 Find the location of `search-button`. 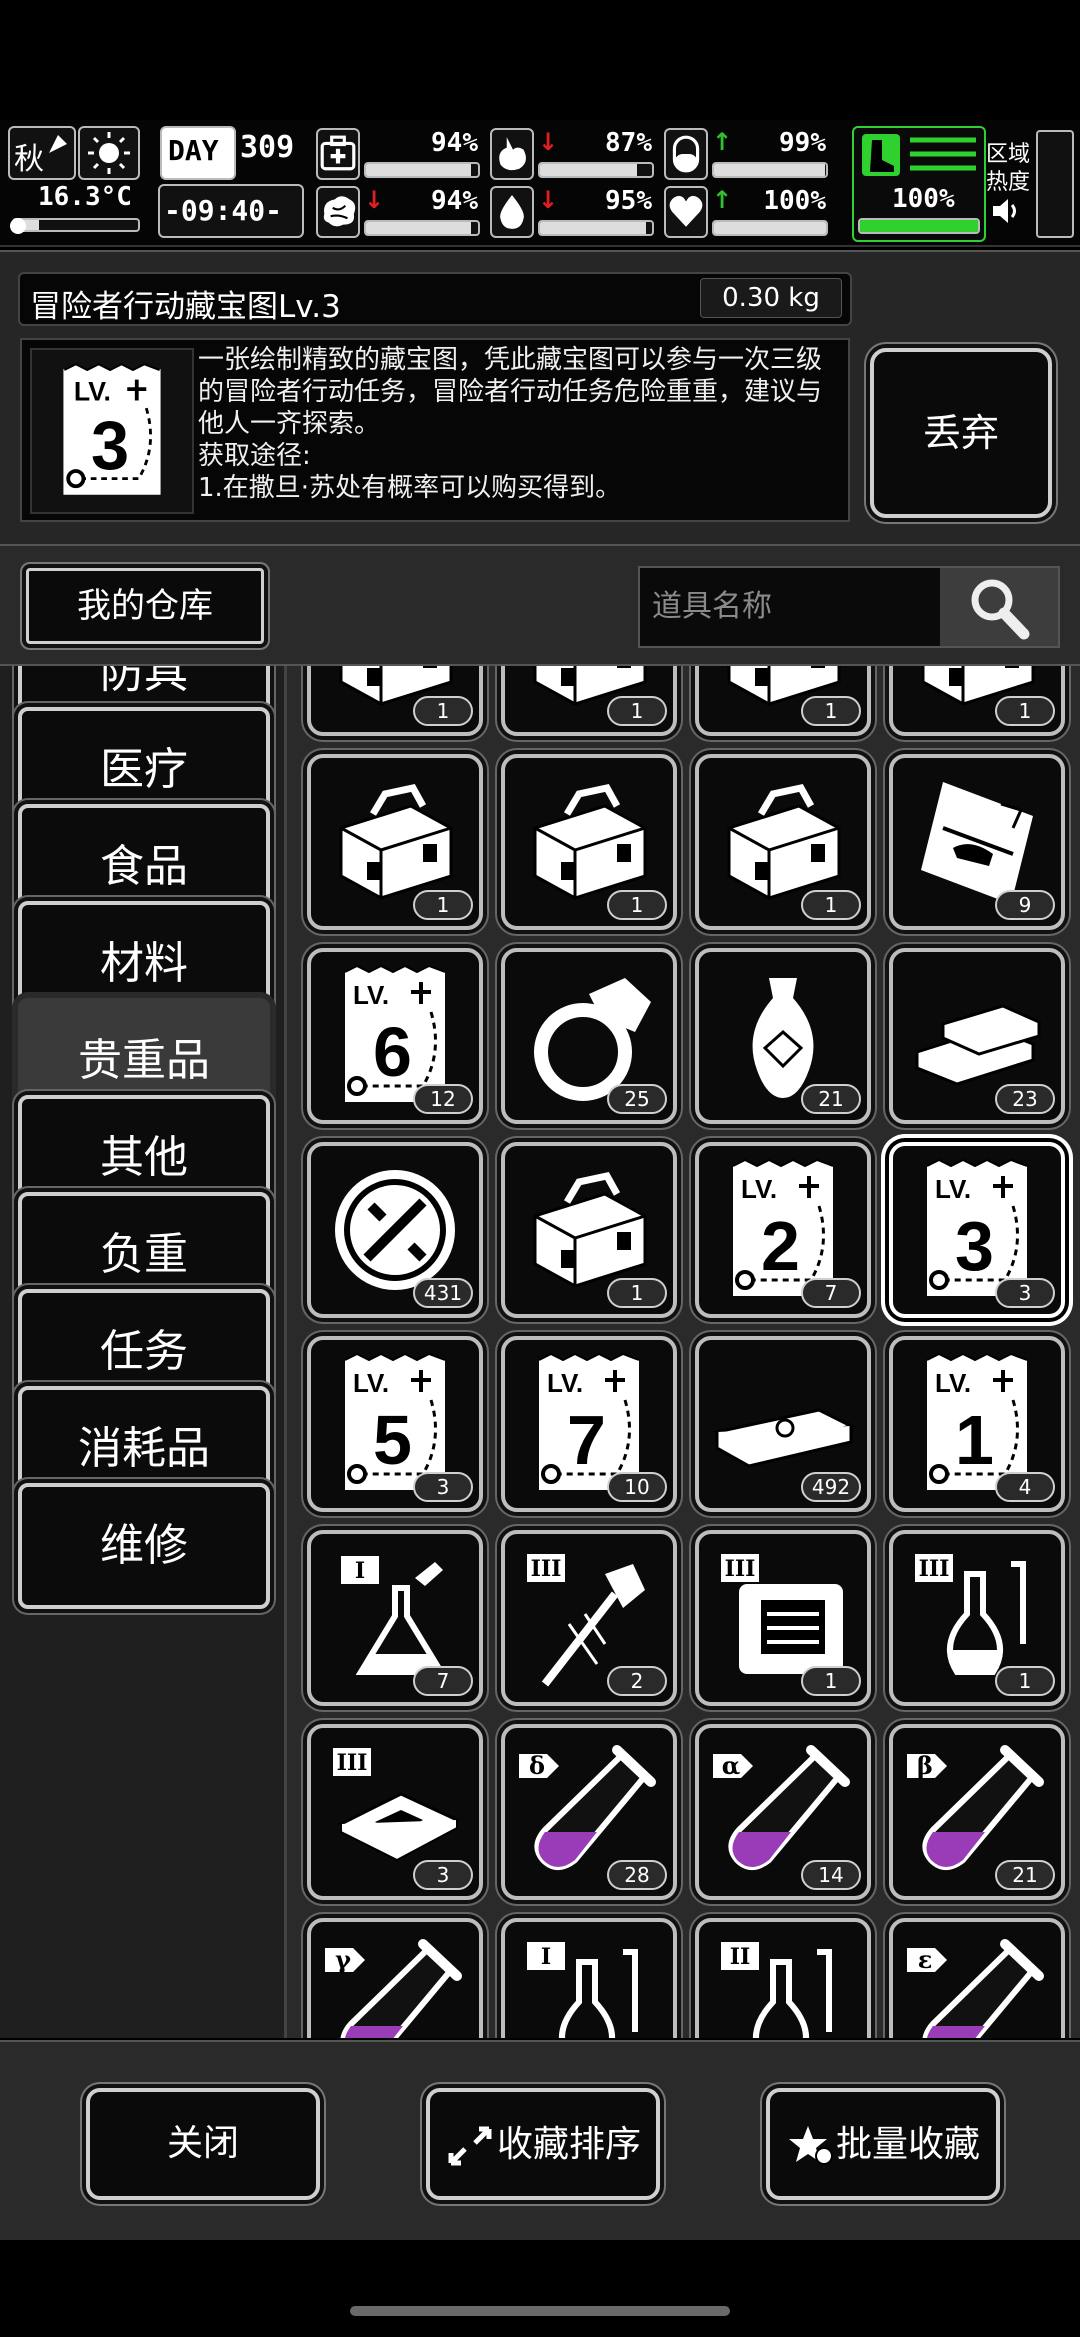

search-button is located at coordinates (999, 607).